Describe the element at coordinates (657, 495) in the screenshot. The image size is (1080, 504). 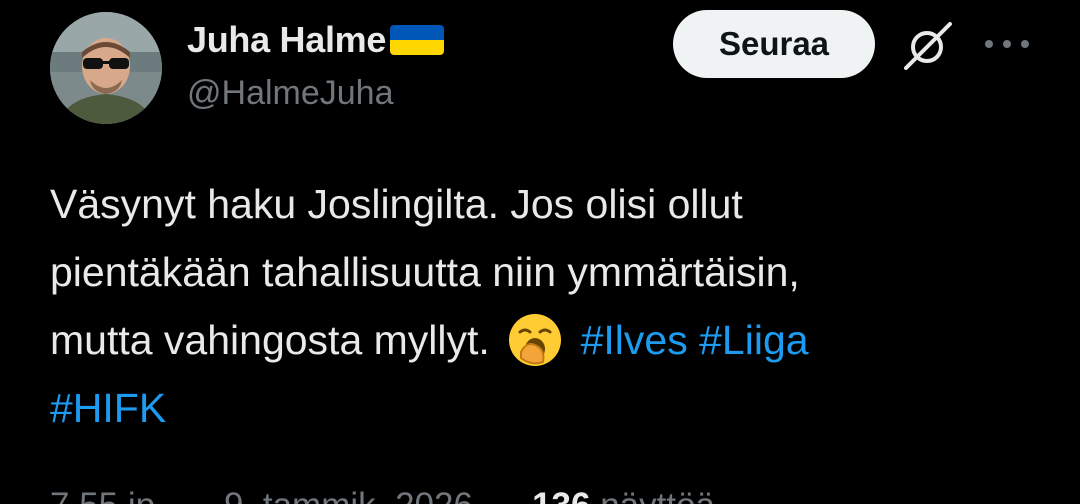
I see `views-label: näyttöä` at that location.